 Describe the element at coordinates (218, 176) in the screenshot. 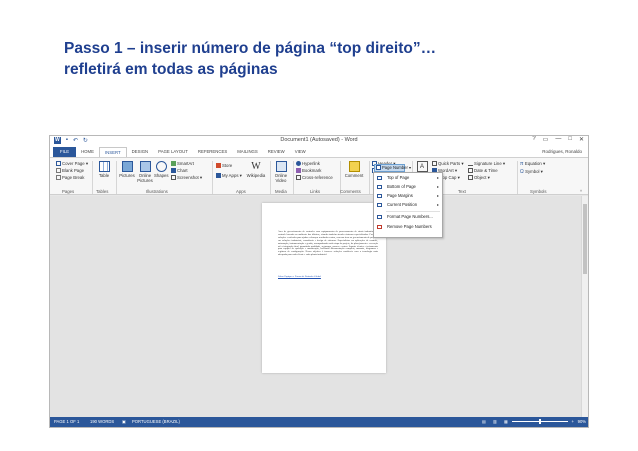

I see `apps-icon` at that location.